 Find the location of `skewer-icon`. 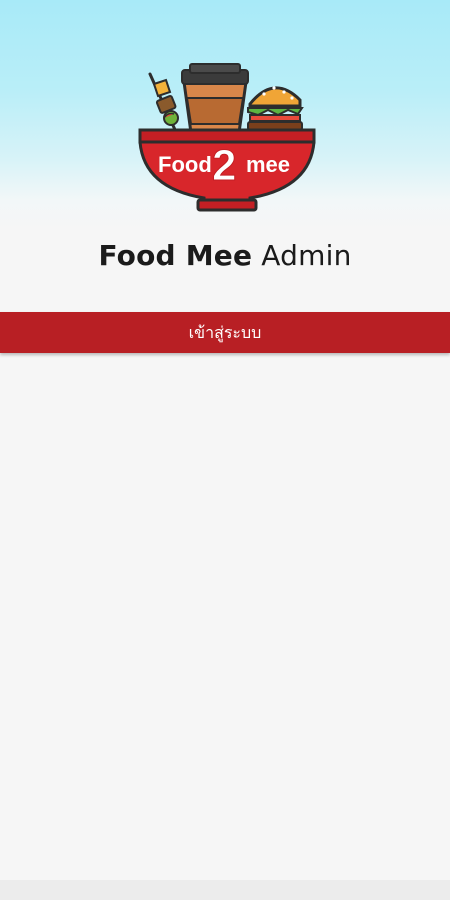

skewer-icon is located at coordinates (163, 103).